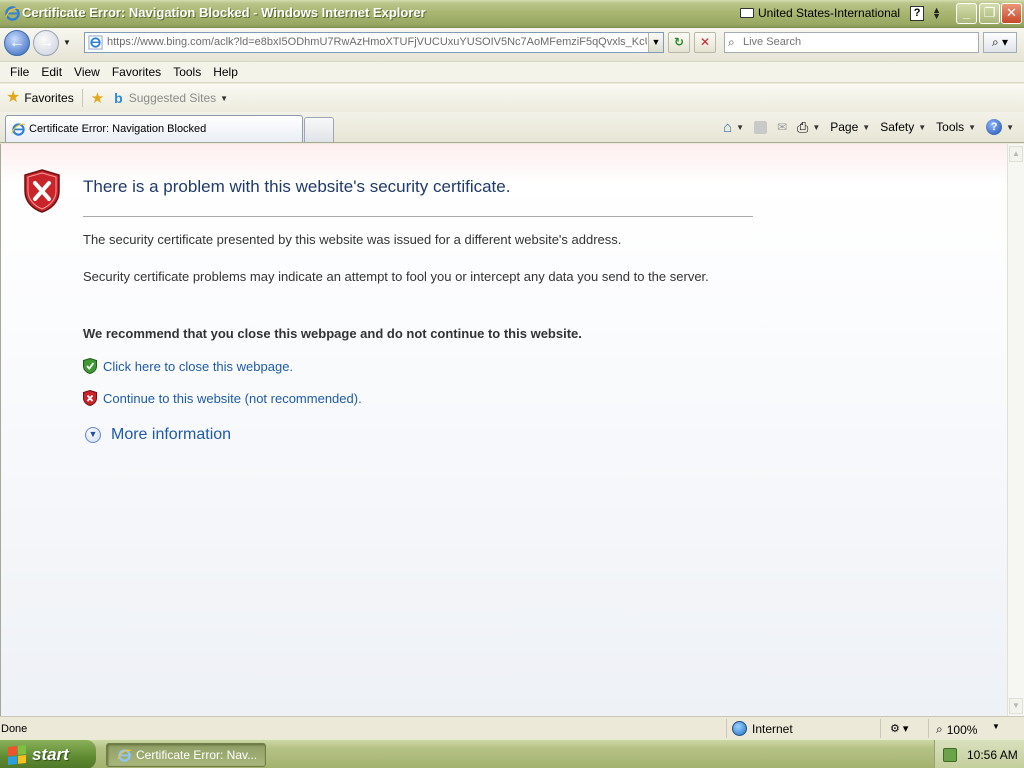 The image size is (1024, 768). What do you see at coordinates (939, 729) in the screenshot?
I see `zoom-magnifier-icon: ⌕` at bounding box center [939, 729].